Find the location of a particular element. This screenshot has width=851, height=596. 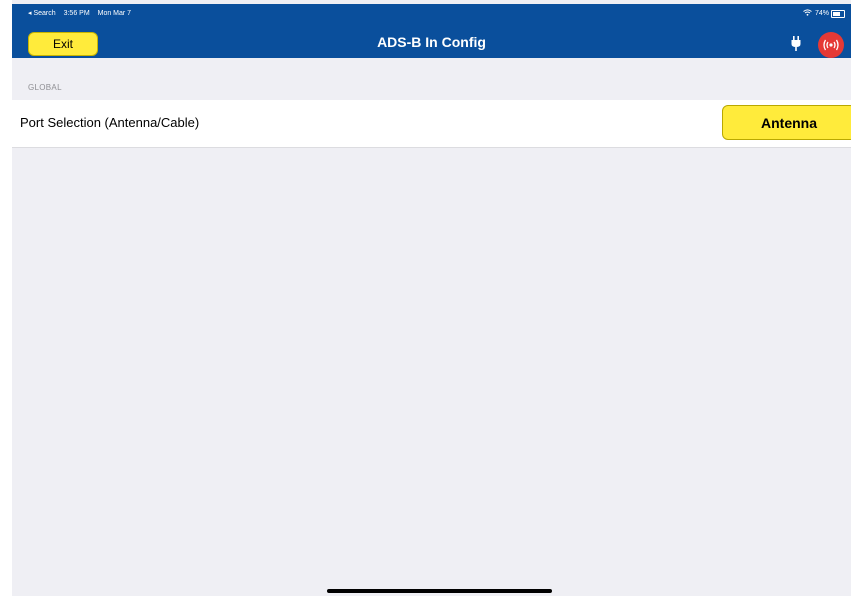

radio-broadcast-icon is located at coordinates (831, 45).